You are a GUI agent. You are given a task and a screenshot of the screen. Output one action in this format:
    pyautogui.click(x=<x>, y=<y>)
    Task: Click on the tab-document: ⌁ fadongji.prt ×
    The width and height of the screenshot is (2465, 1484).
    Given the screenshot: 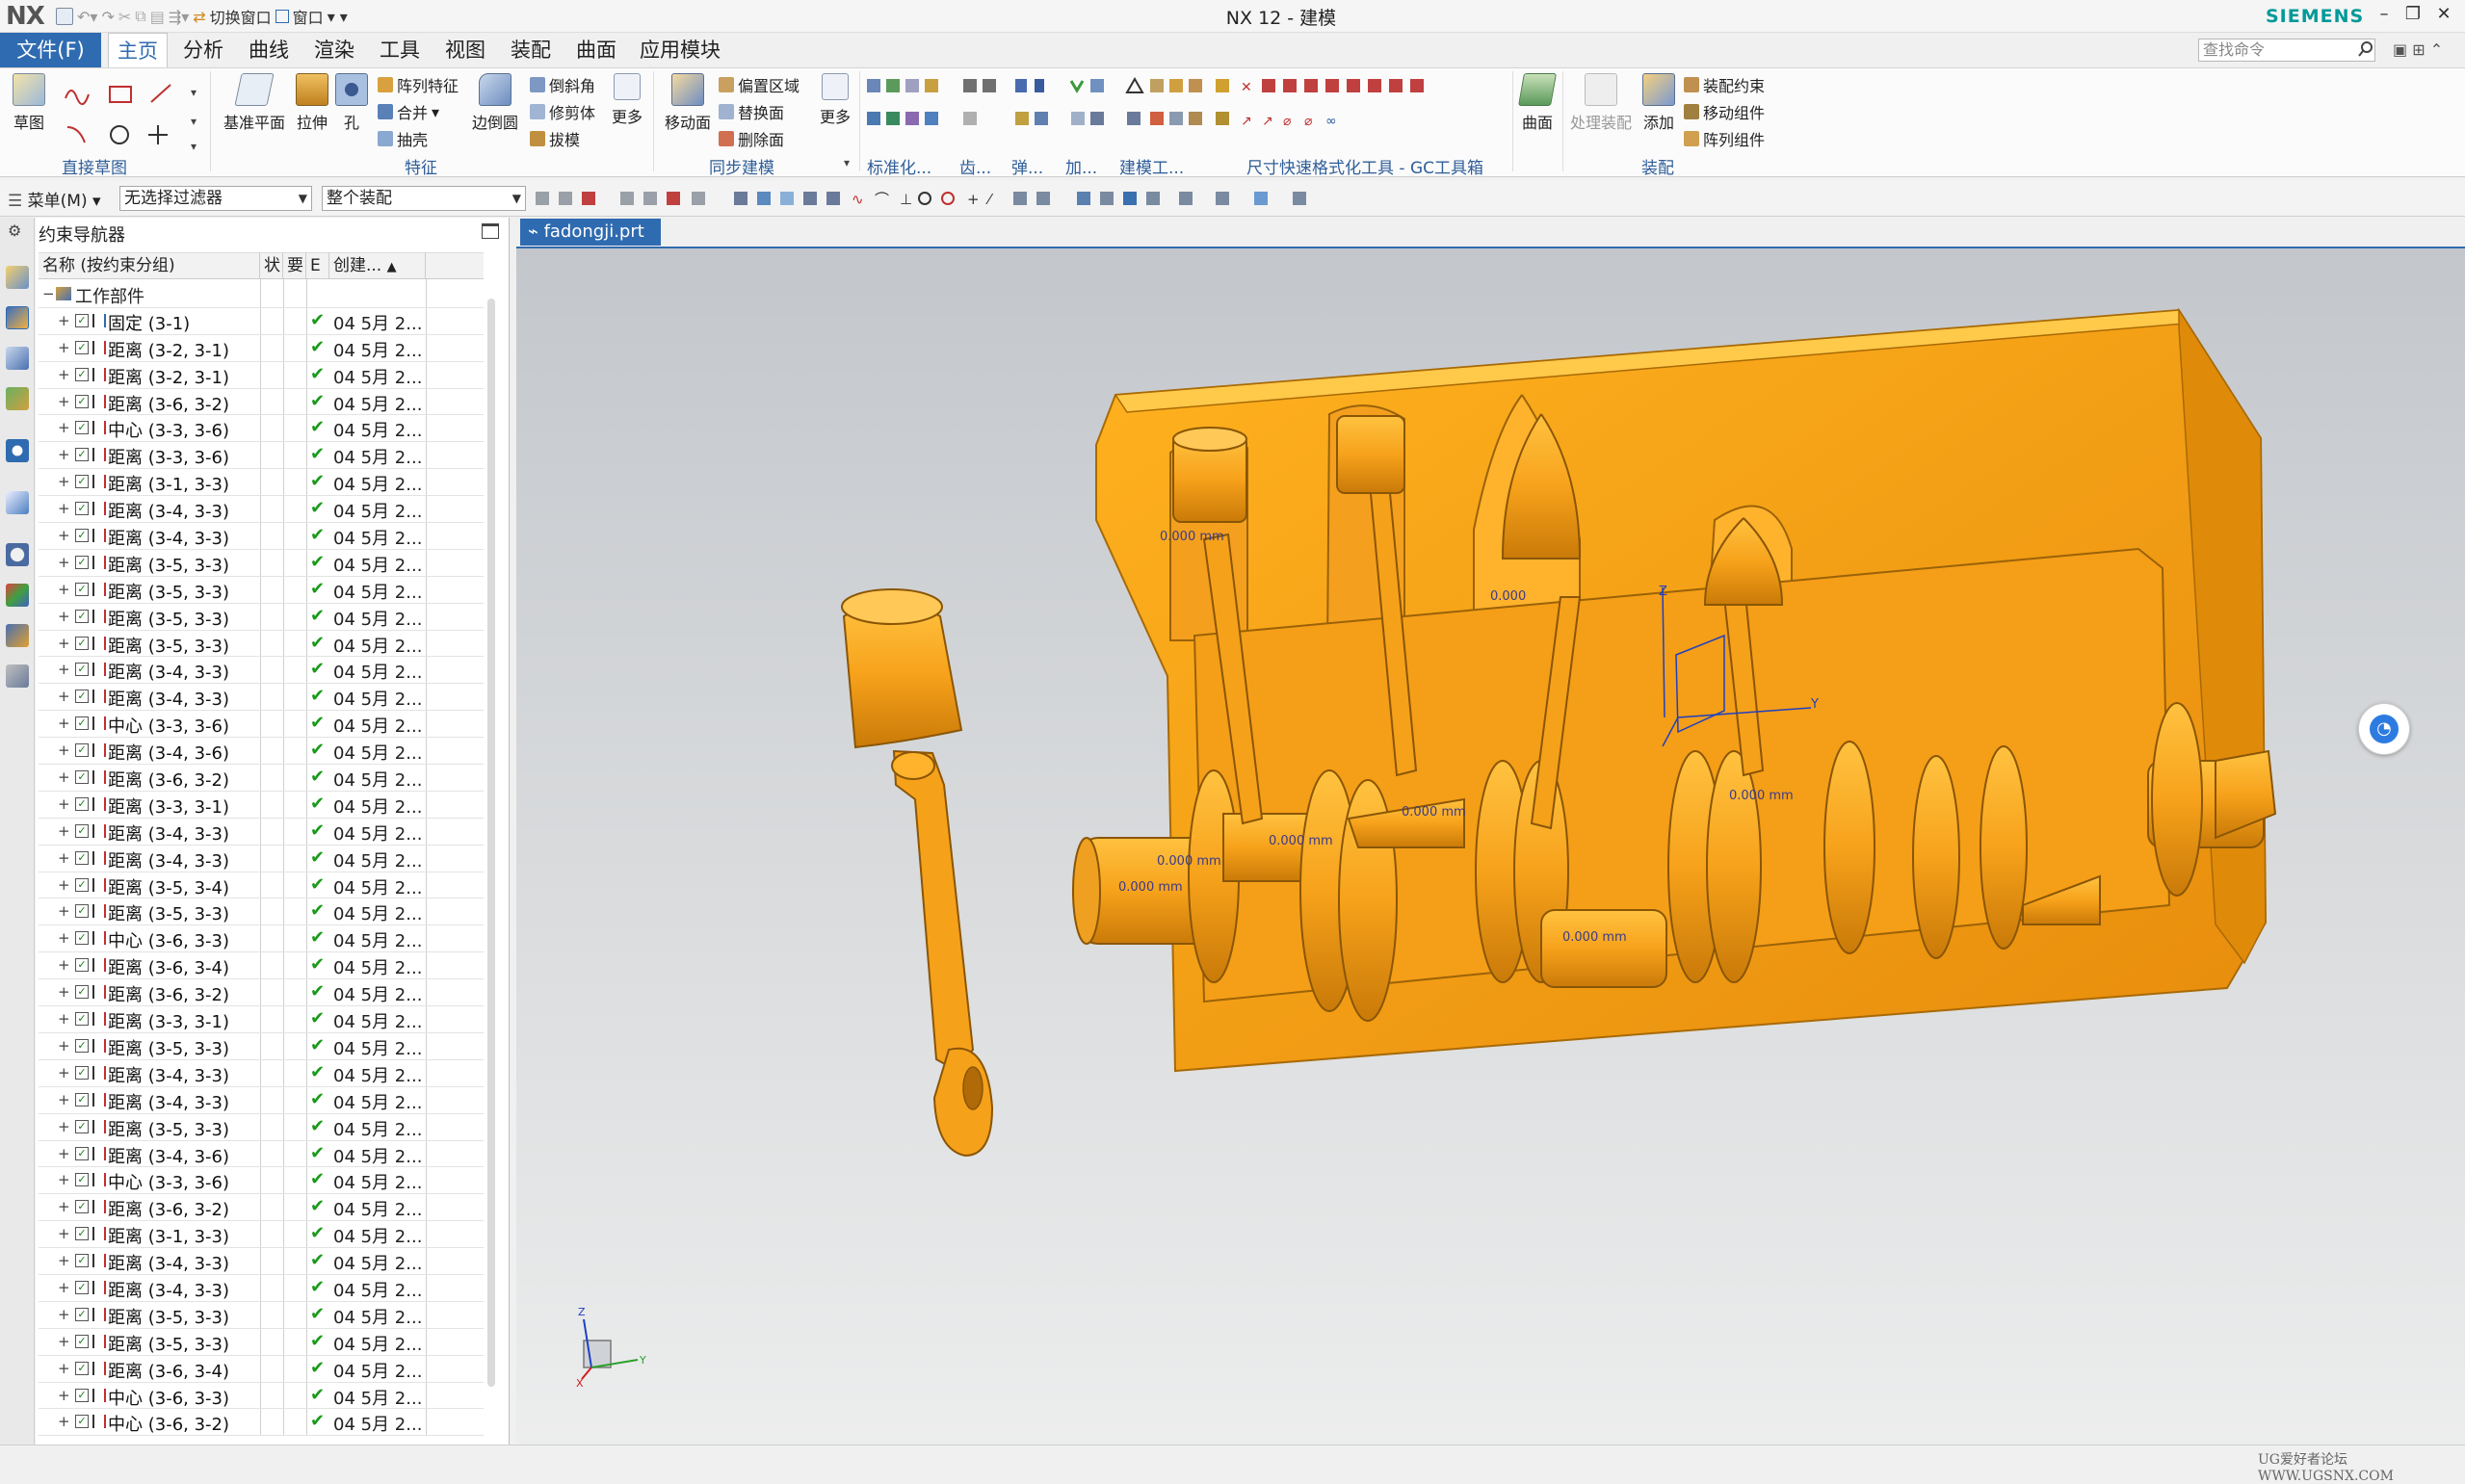 What is the action you would take?
    pyautogui.click(x=590, y=244)
    